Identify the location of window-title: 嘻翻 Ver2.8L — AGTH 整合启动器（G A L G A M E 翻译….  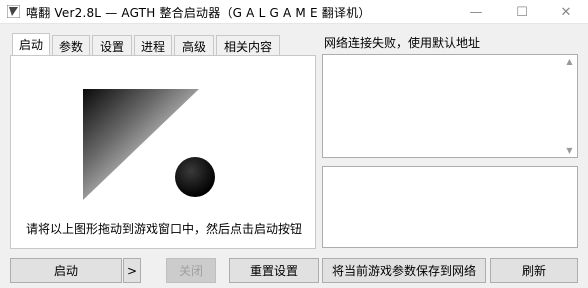
(198, 13).